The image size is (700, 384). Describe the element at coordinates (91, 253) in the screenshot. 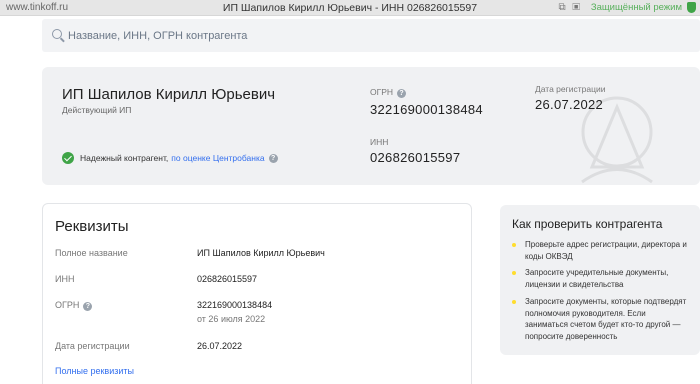

I see `full-name-label: Полное название` at that location.